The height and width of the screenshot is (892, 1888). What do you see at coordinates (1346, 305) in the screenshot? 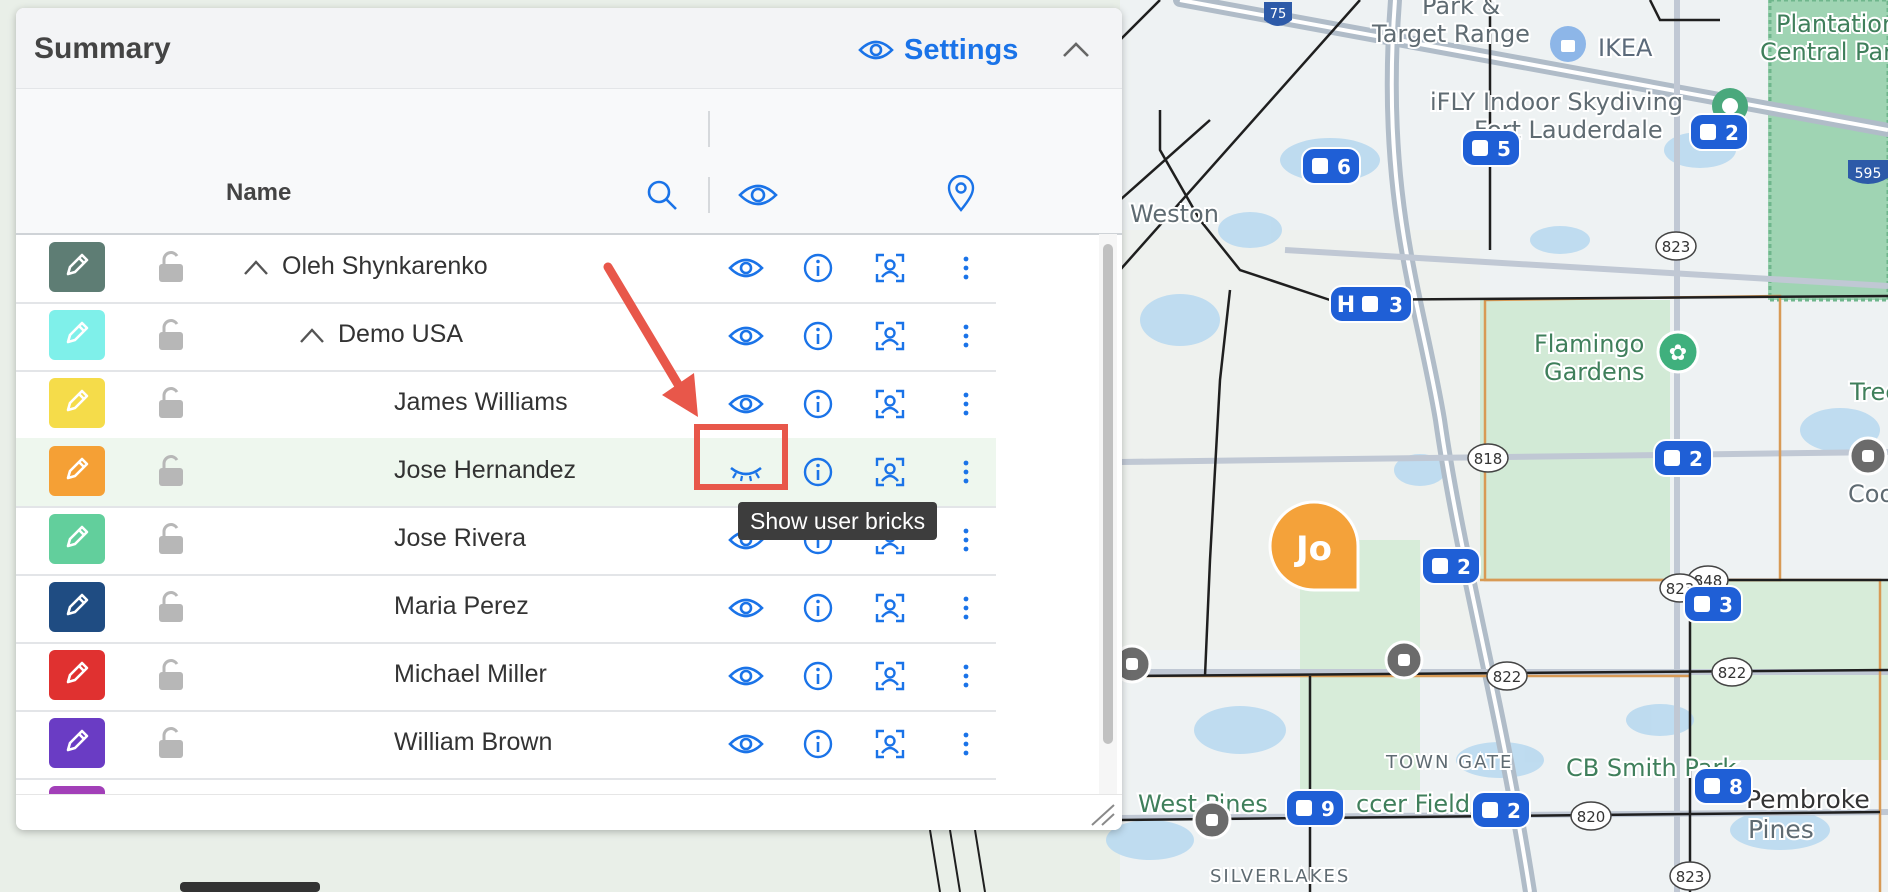
I see `svg-text: H` at bounding box center [1346, 305].